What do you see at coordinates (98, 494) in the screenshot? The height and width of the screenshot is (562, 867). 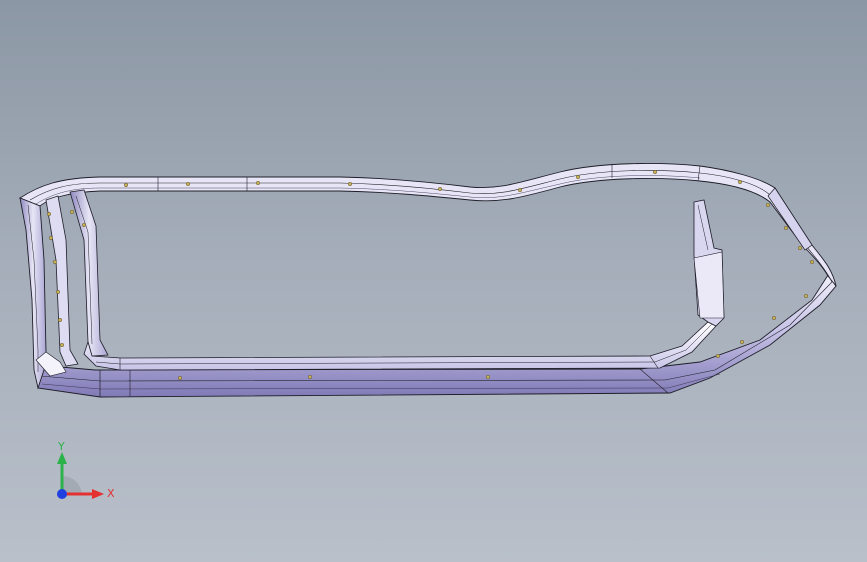 I see `x-axis-arrowhead` at bounding box center [98, 494].